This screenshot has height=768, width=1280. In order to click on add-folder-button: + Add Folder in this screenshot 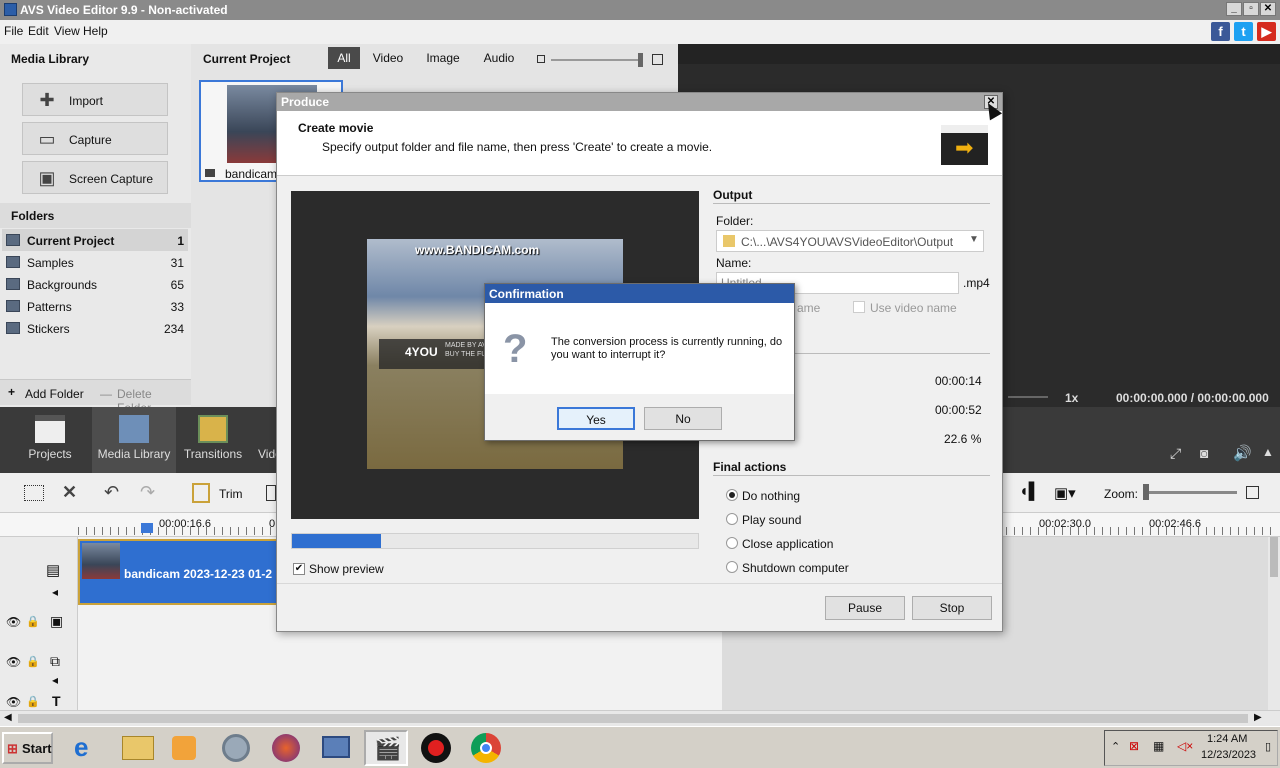, I will do `click(48, 393)`.